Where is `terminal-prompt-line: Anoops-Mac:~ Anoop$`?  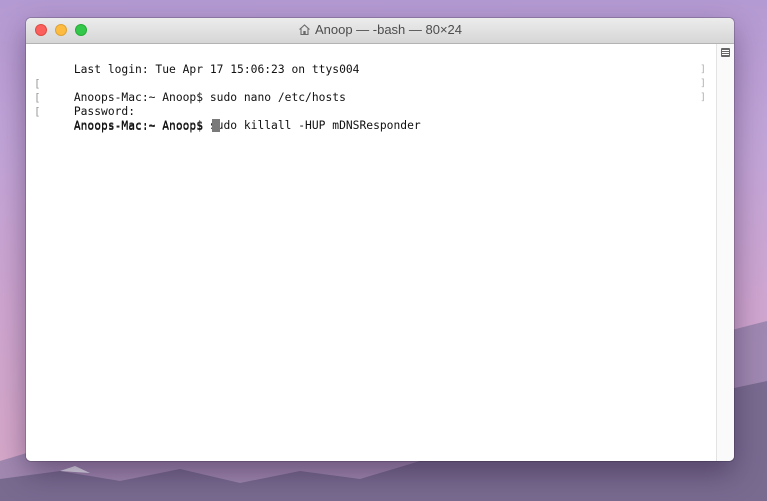 terminal-prompt-line: Anoops-Mac:~ Anoop$ is located at coordinates (370, 119).